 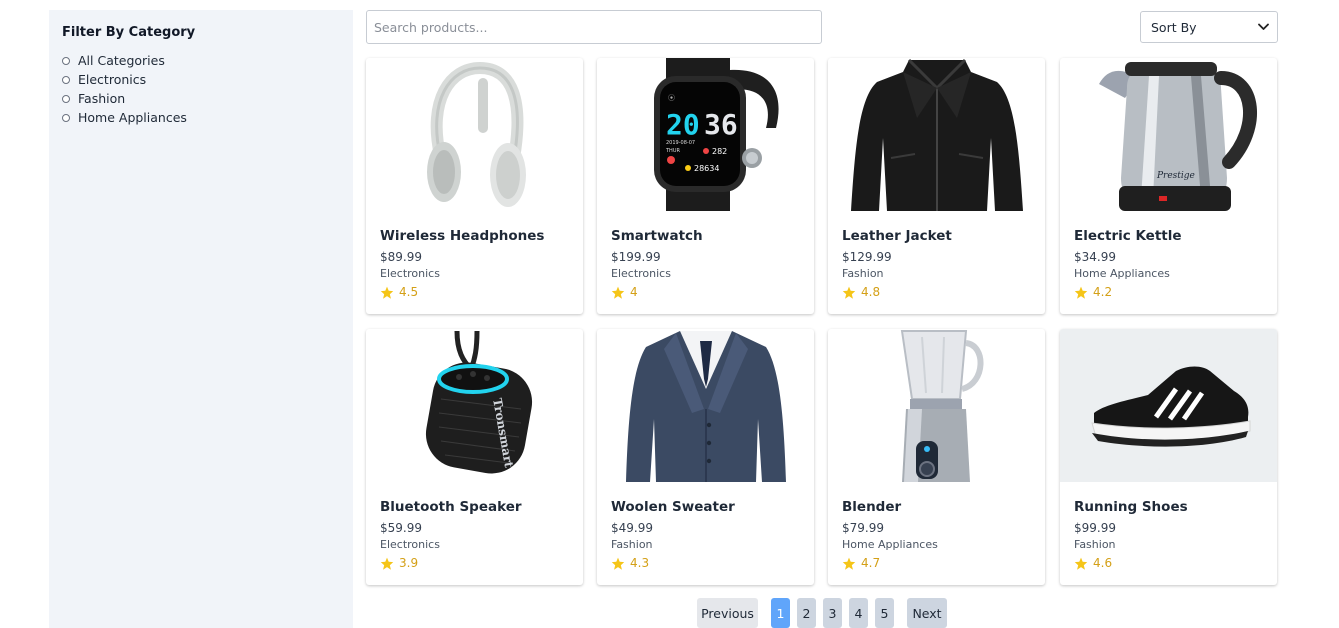 I want to click on category-label: Electronics, so click(x=112, y=79).